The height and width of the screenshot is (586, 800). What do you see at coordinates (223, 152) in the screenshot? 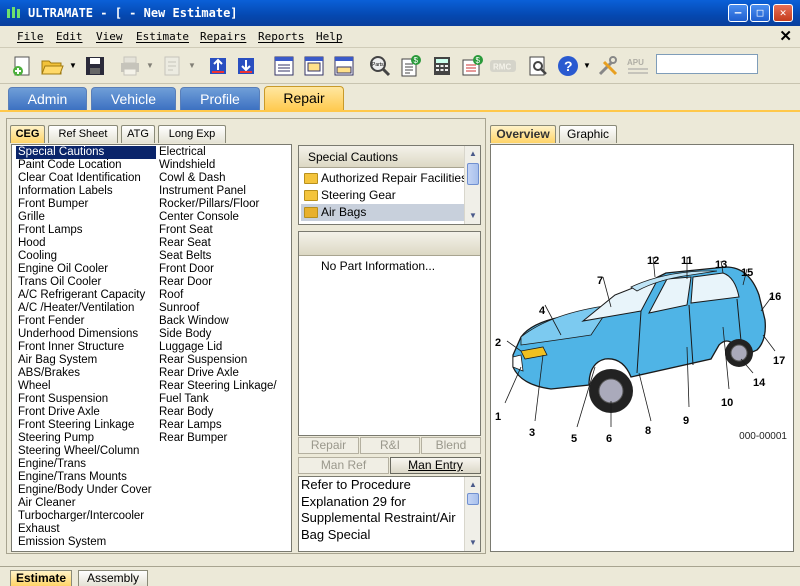
I see `ceg-item: Electrical` at bounding box center [223, 152].